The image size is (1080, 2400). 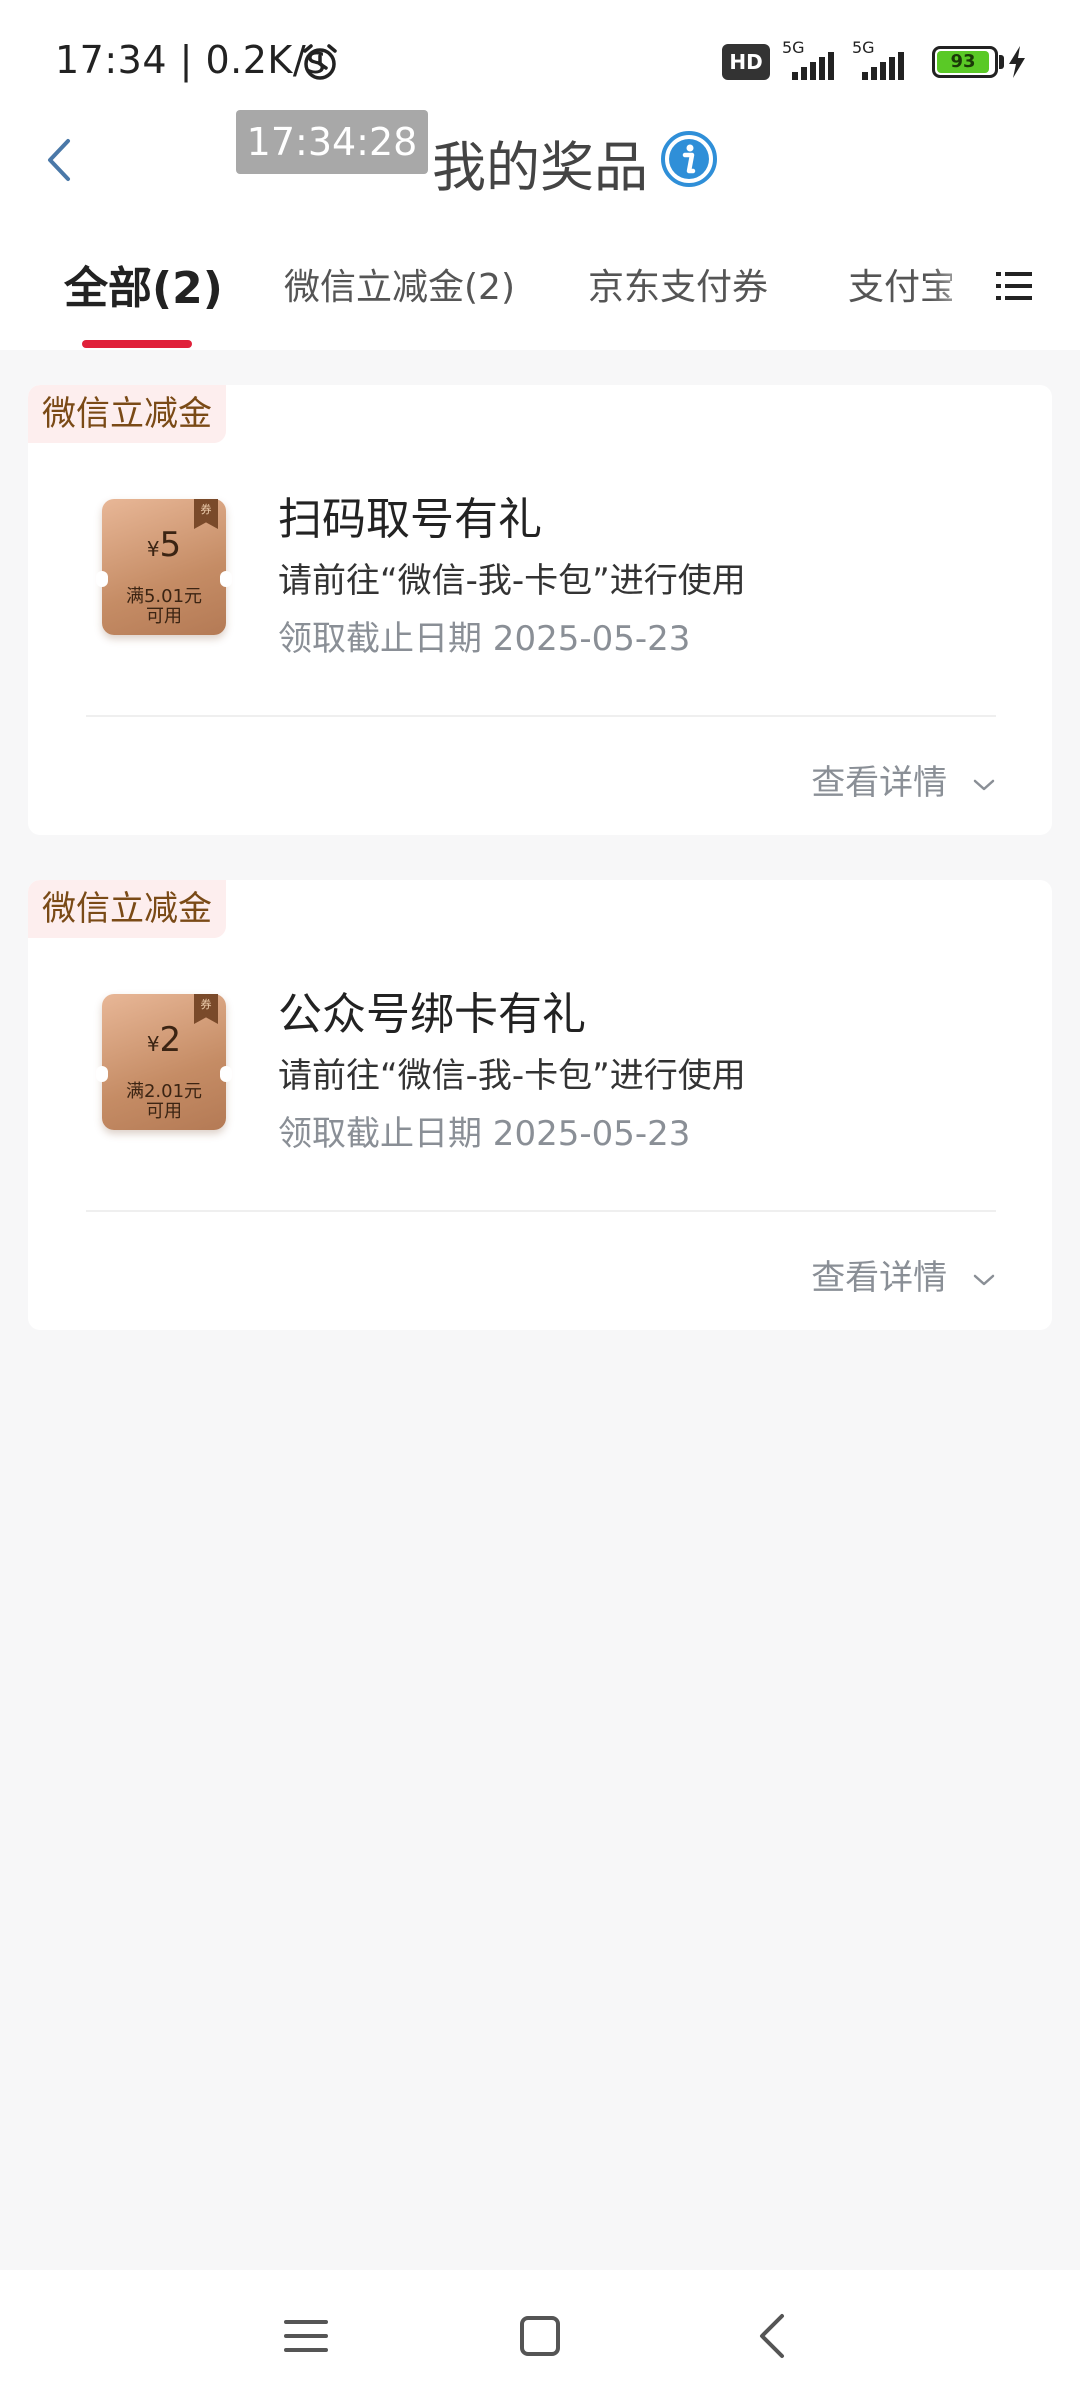 What do you see at coordinates (306, 2336) in the screenshot?
I see `menu-icon` at bounding box center [306, 2336].